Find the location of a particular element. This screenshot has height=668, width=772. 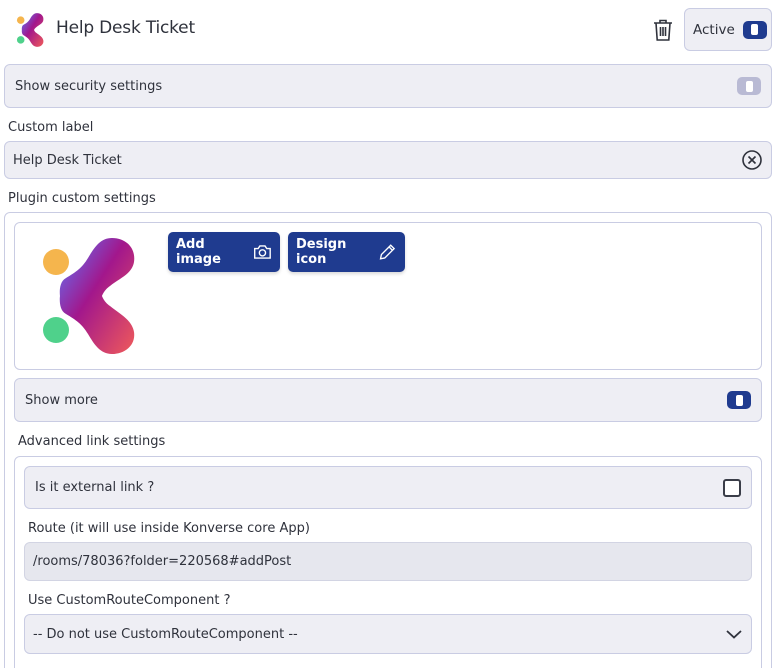

security-settings-label: Show security settings is located at coordinates (89, 86).